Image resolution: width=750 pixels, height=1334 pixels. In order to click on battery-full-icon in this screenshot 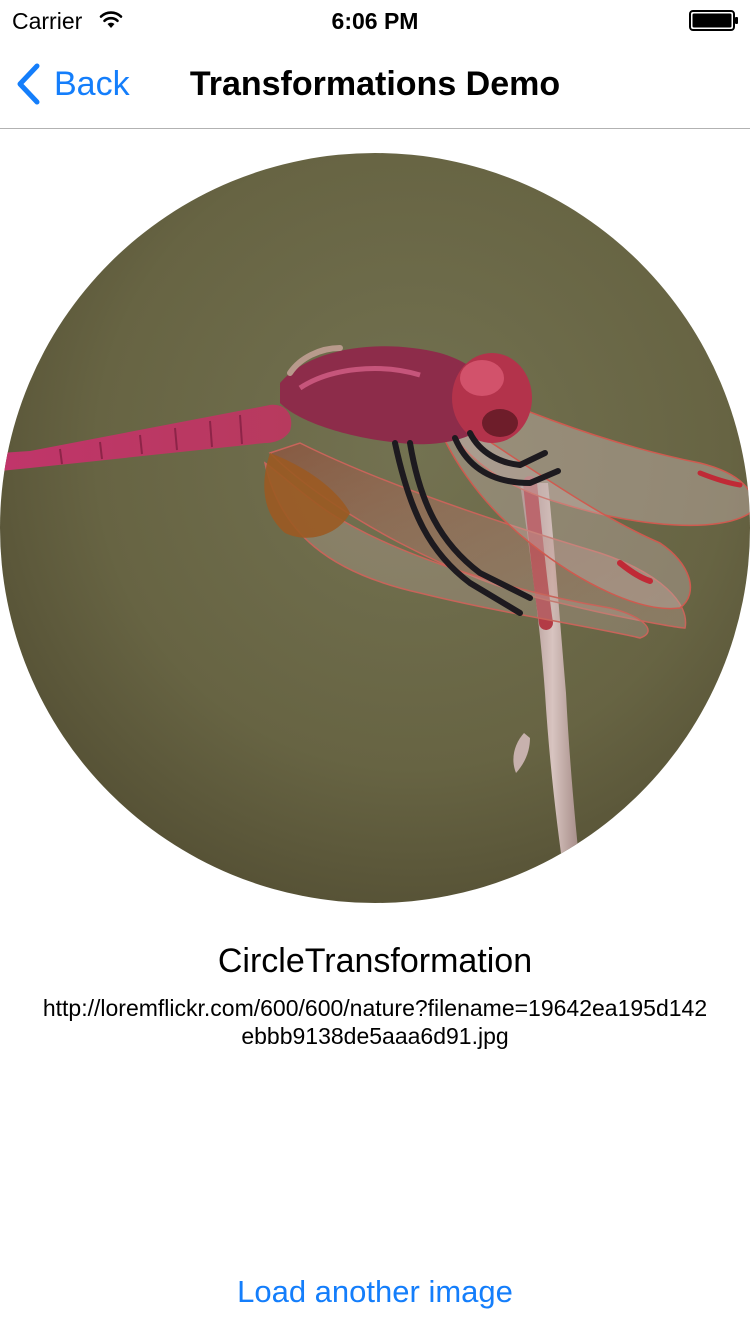, I will do `click(714, 20)`.